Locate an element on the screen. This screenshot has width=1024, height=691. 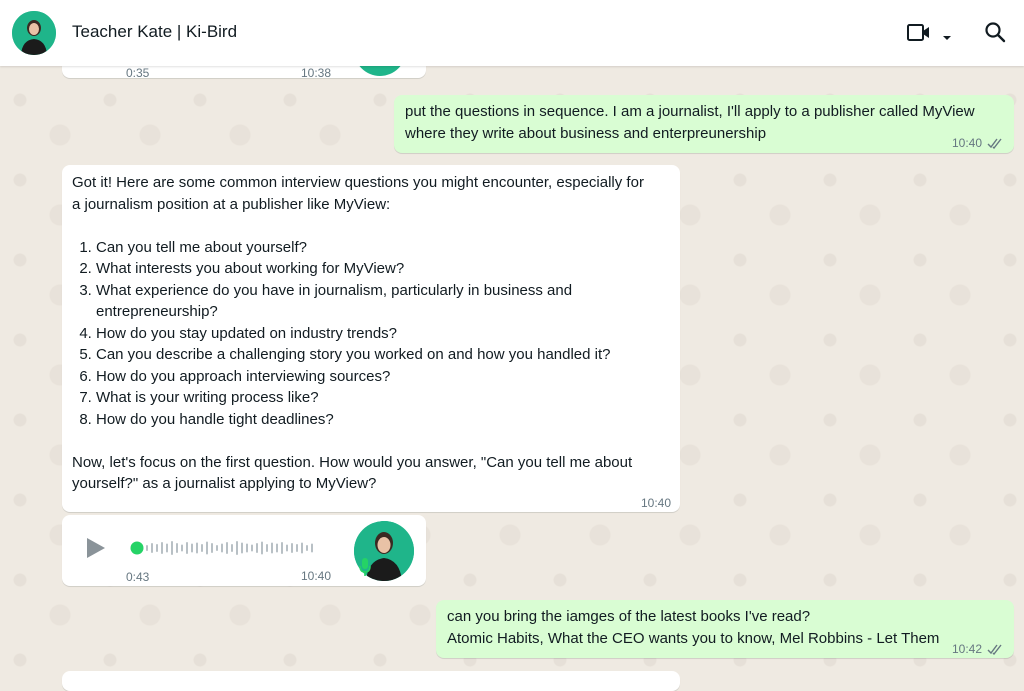
play-icon is located at coordinates (96, 551).